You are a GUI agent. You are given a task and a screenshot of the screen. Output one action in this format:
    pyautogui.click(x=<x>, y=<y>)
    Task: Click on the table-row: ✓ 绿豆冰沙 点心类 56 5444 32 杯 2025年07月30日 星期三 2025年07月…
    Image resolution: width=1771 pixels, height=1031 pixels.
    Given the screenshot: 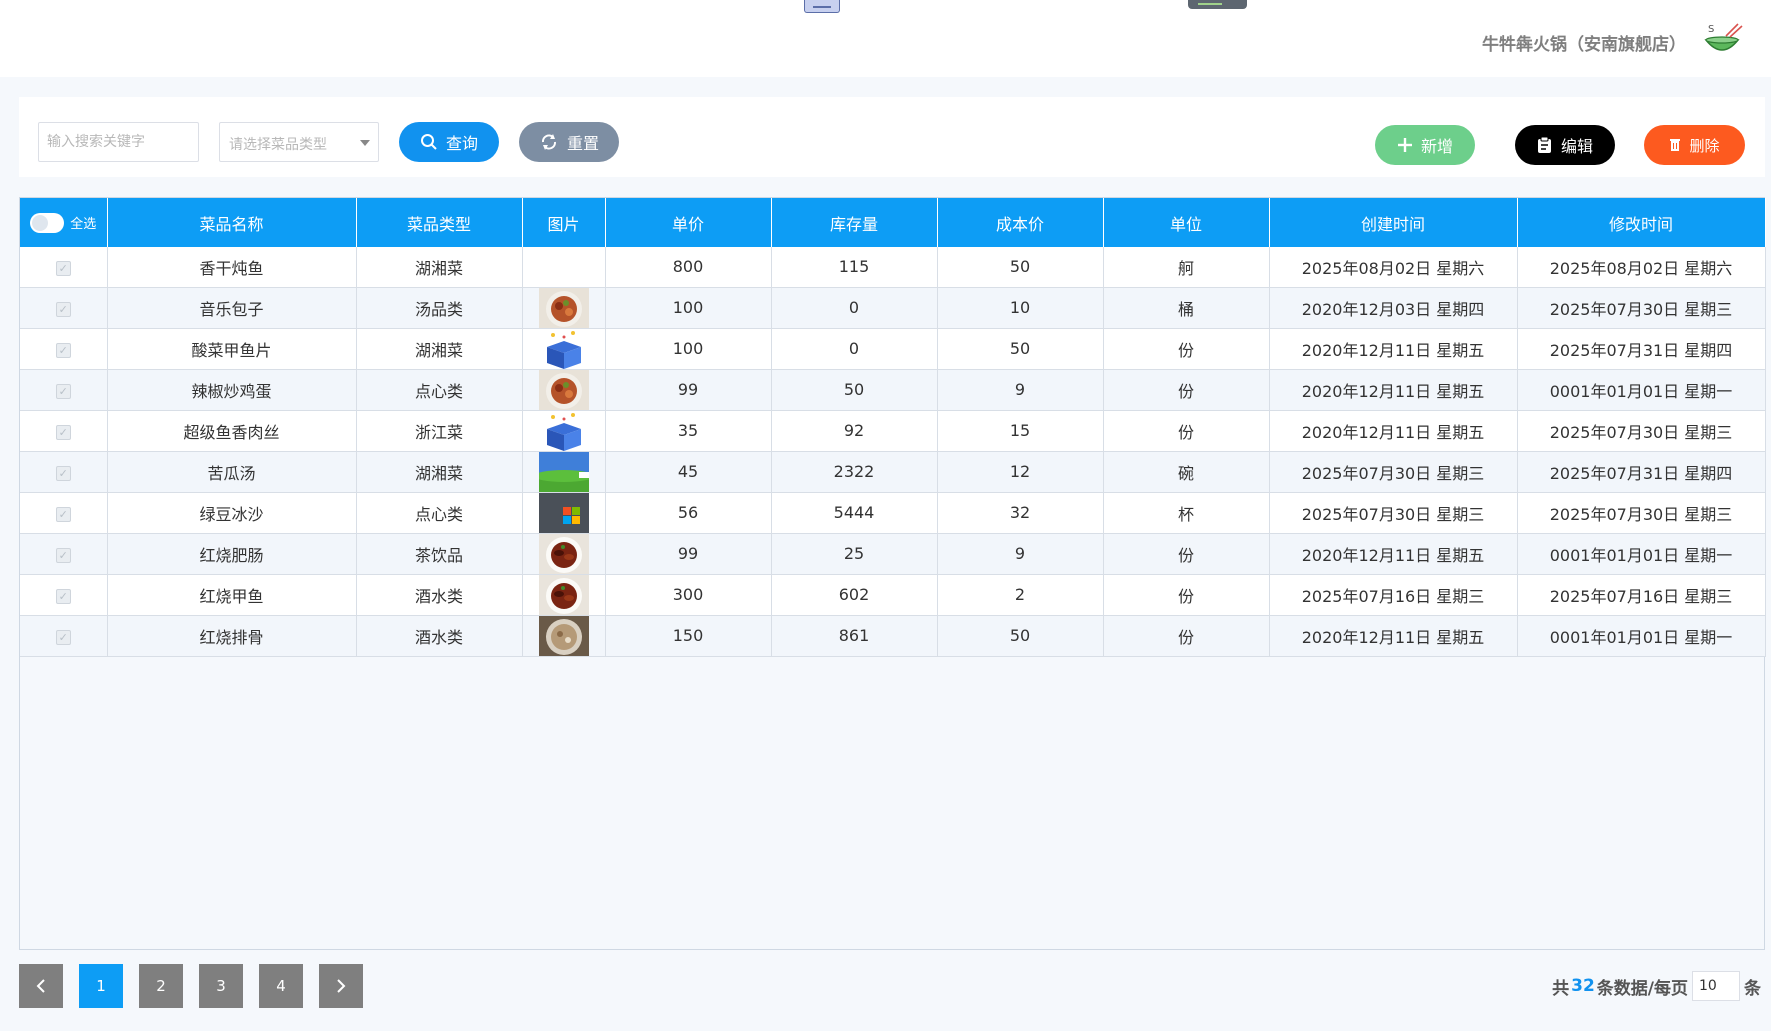 What is the action you would take?
    pyautogui.click(x=893, y=513)
    